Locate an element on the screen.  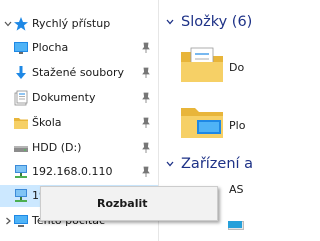
nav-item-plocha: Plocha is located at coordinates (79, 48).